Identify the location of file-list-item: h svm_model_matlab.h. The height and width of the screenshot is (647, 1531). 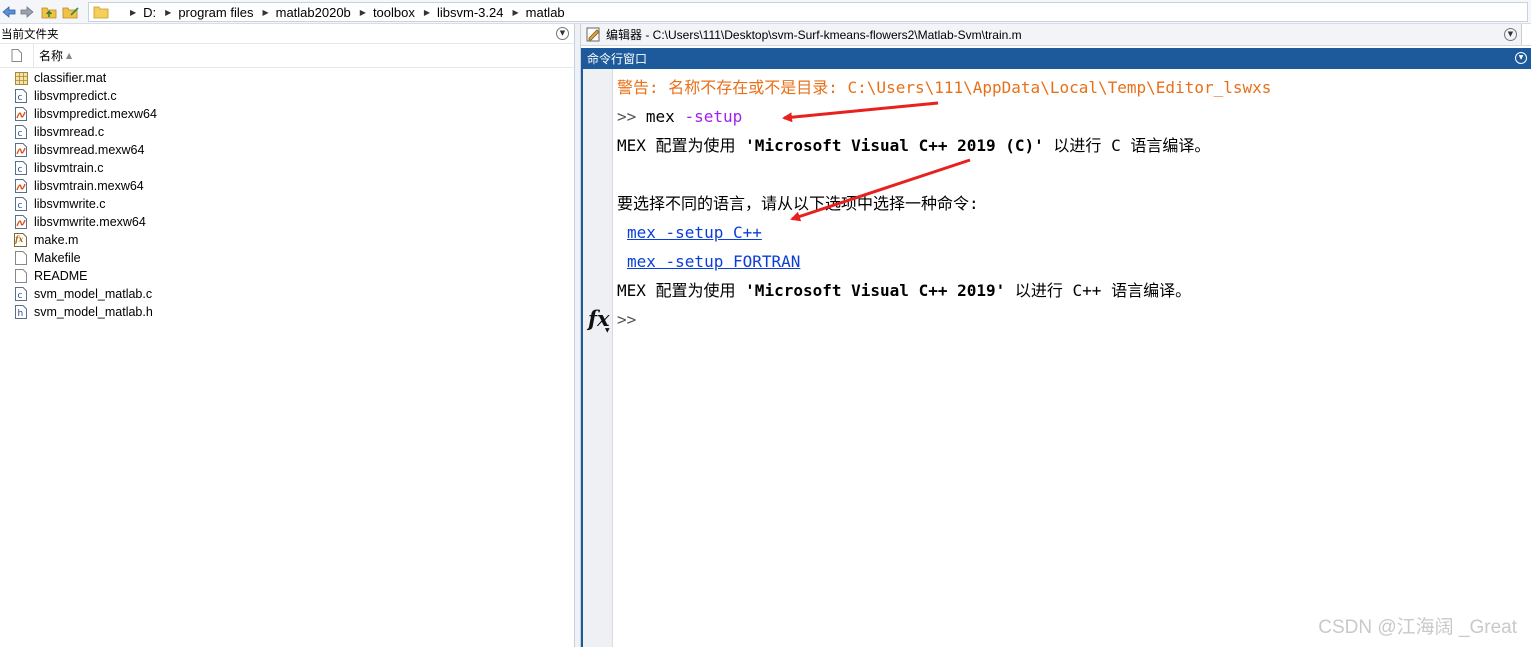
(287, 312).